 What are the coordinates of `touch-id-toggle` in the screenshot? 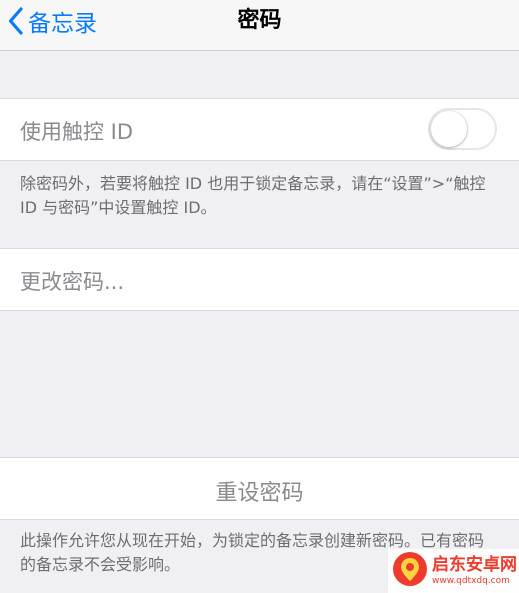 It's located at (462, 129).